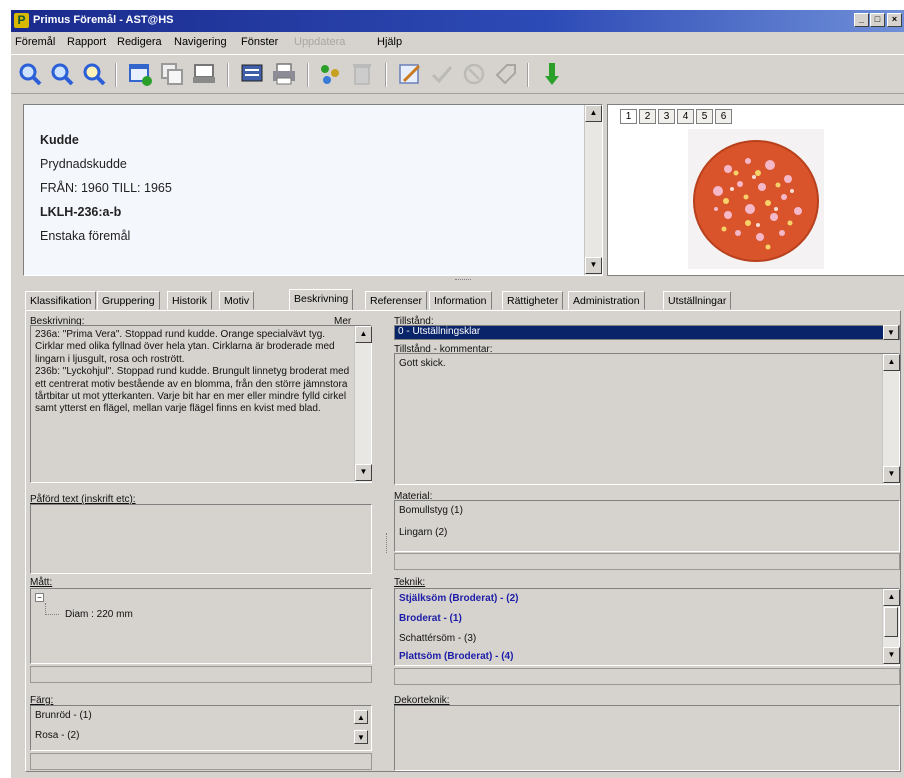 The image size is (904, 778). I want to click on kommentar-scrollbar: ▲ ▼, so click(891, 419).